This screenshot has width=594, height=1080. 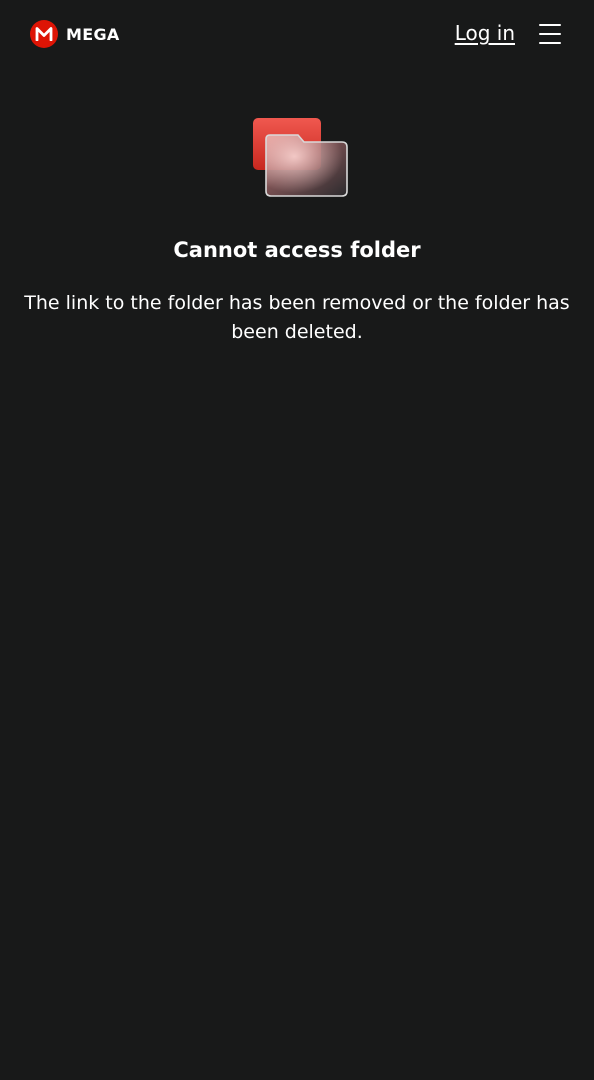 What do you see at coordinates (297, 34) in the screenshot?
I see `top-bar: MEGA Log in` at bounding box center [297, 34].